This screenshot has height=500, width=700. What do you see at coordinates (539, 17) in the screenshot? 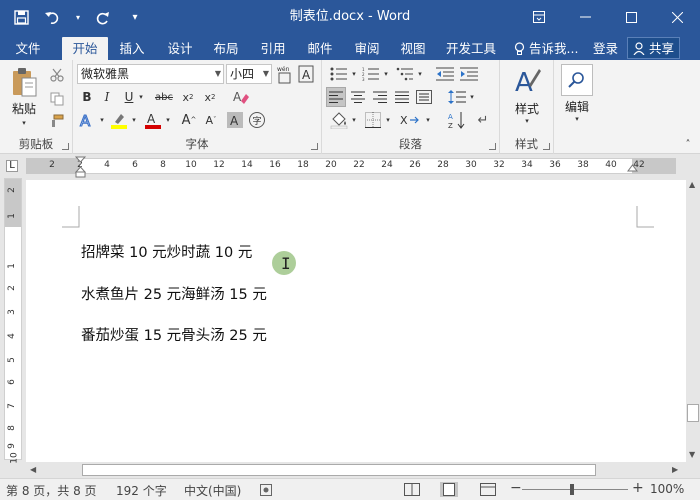
I see `ribbon-display-options-icon` at bounding box center [539, 17].